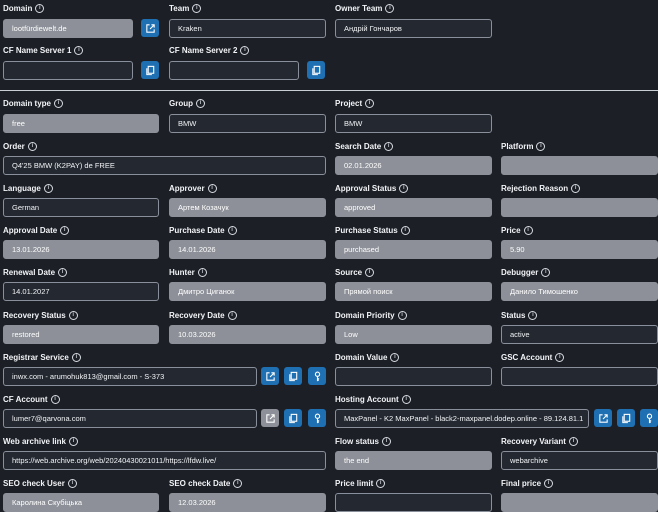  I want to click on debugger-field: Данило Тимошенко, so click(579, 291).